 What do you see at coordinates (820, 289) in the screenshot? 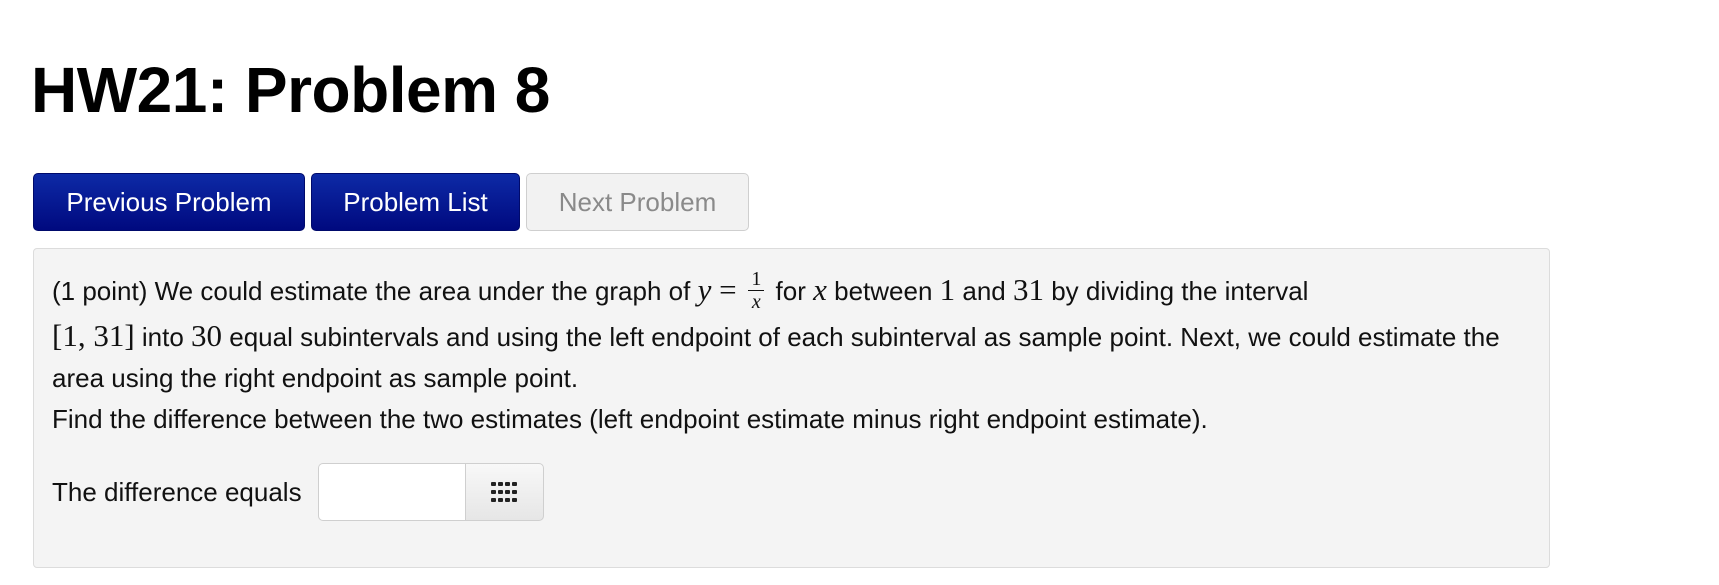
I see `math-variable-x: x` at bounding box center [820, 289].